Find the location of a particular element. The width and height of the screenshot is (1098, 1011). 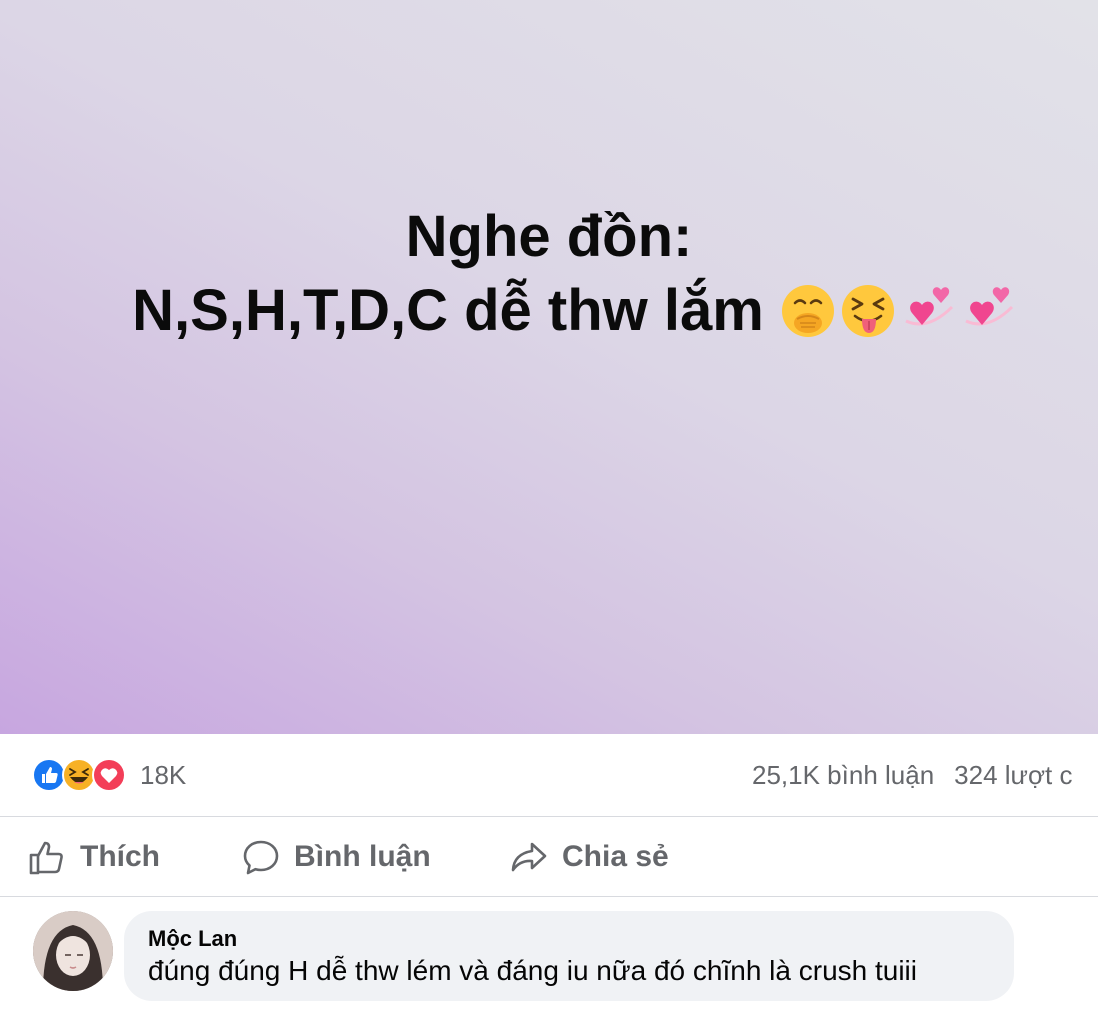

reaction-count: 18K is located at coordinates (163, 775).